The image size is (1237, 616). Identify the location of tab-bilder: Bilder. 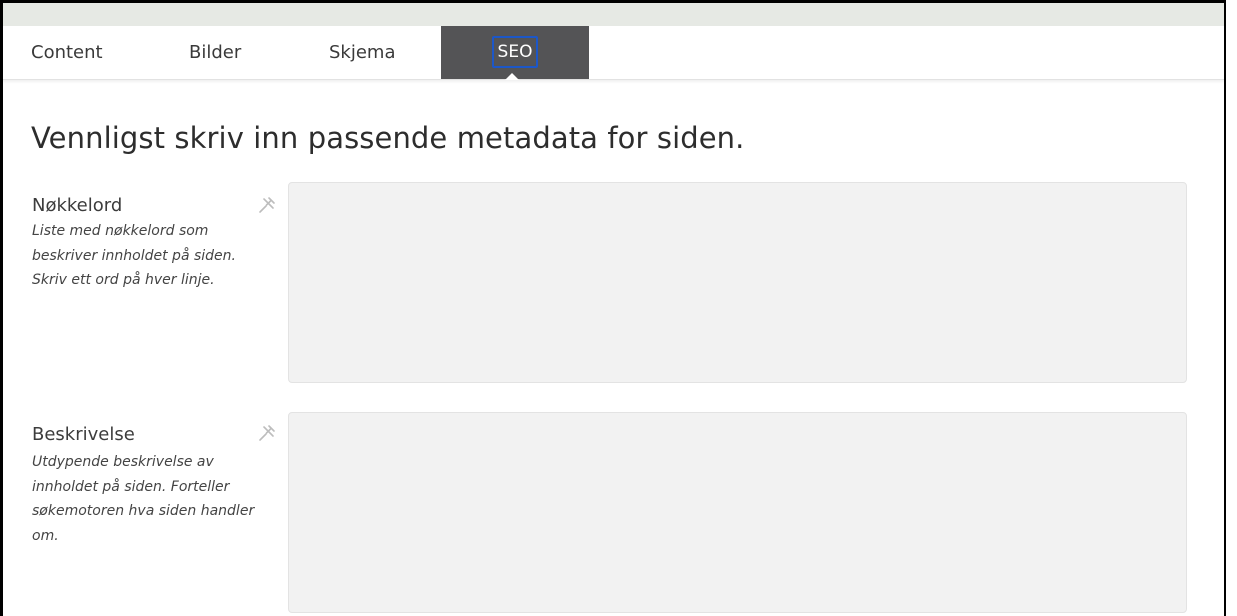
(215, 52).